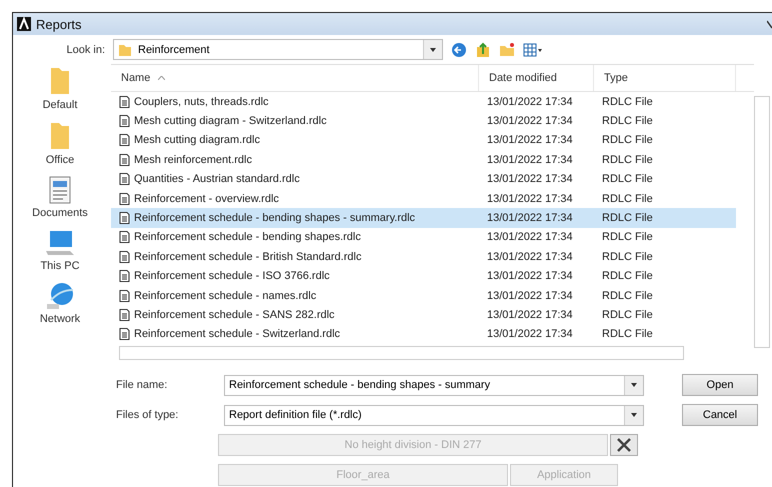 The width and height of the screenshot is (772, 487). Describe the element at coordinates (423, 257) in the screenshot. I see `file-row: Reinforcement schedule - British Standard.rdlc 13/01/2022 17:34 RDLC File` at that location.